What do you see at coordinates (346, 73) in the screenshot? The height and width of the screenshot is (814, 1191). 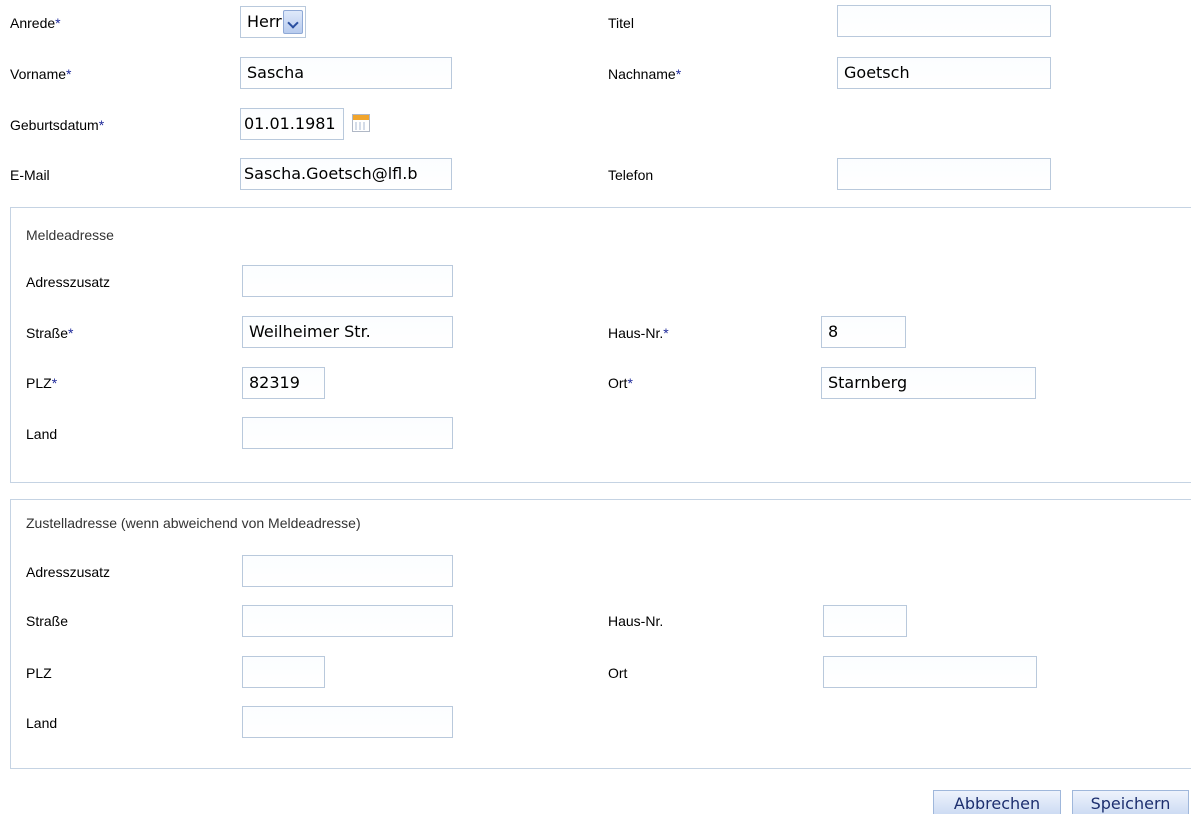 I see `vorname-input: Sascha` at bounding box center [346, 73].